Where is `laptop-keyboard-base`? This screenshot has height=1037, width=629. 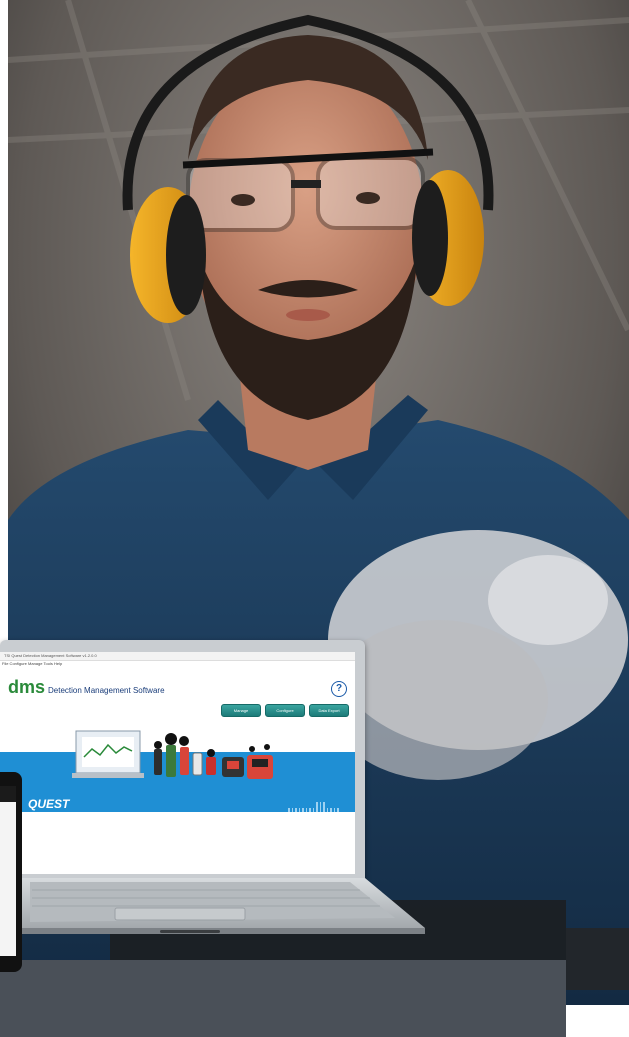
laptop-keyboard-base is located at coordinates (222, 906).